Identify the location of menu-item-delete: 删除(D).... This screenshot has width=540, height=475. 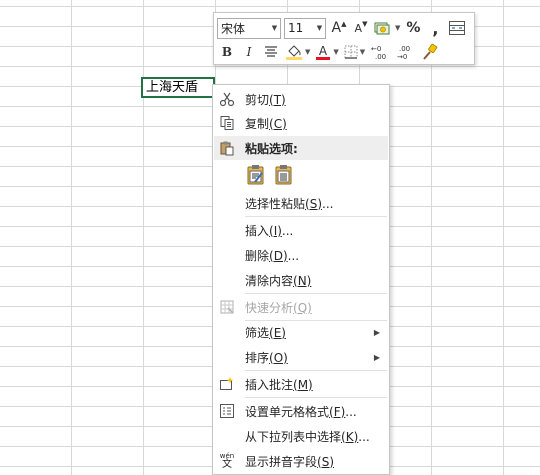
(301, 255).